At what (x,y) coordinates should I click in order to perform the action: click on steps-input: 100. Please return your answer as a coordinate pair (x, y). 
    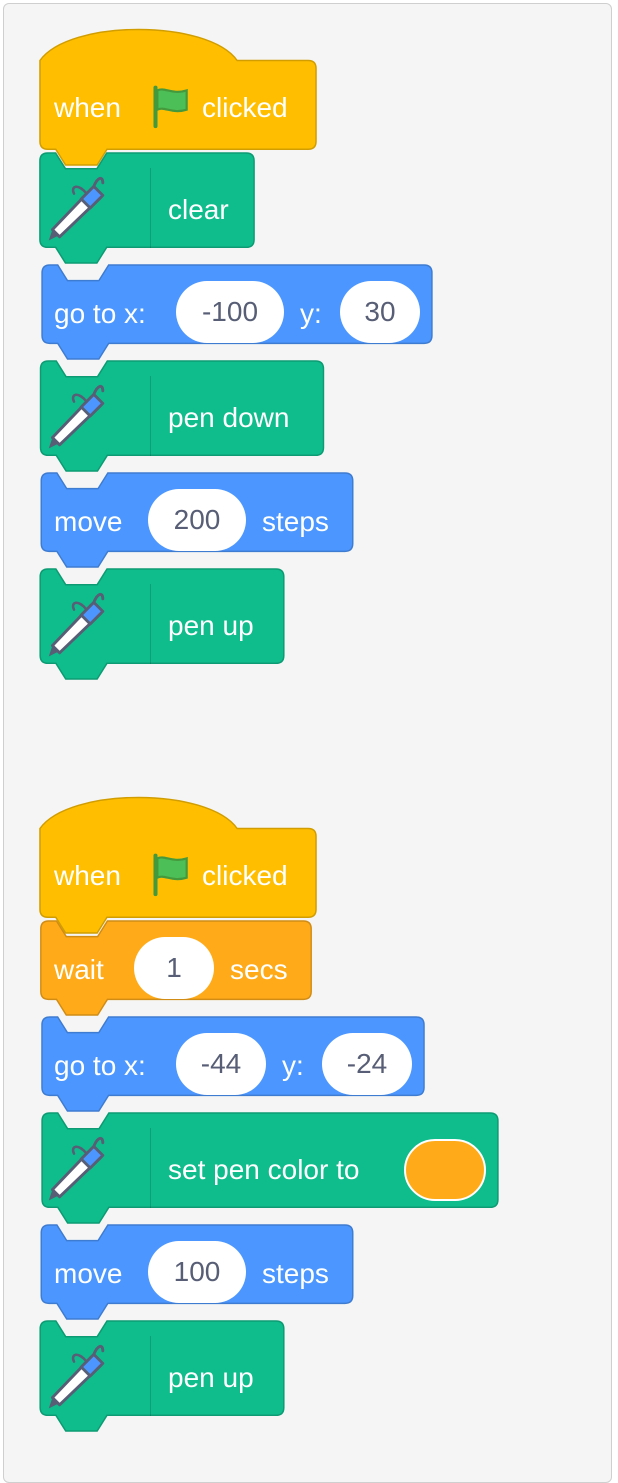
    Looking at the image, I should click on (197, 1272).